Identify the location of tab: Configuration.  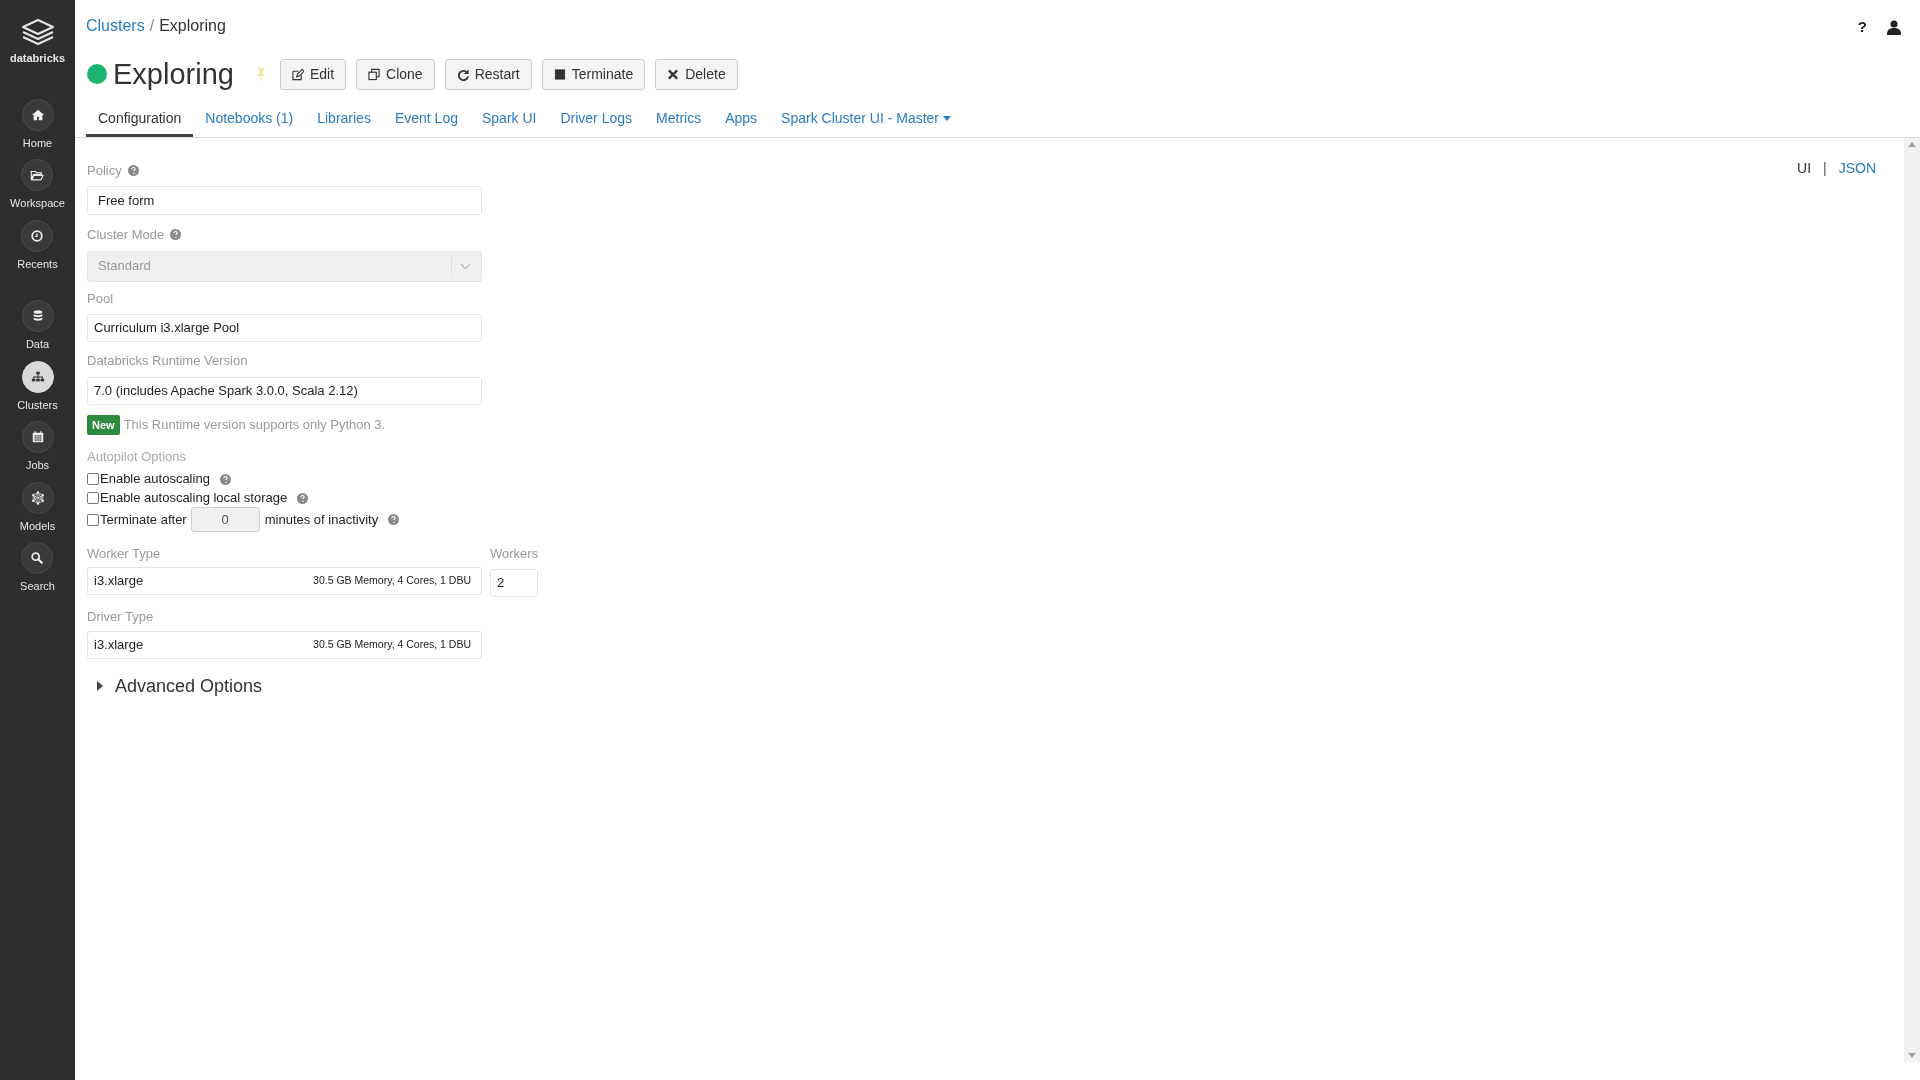
(140, 119).